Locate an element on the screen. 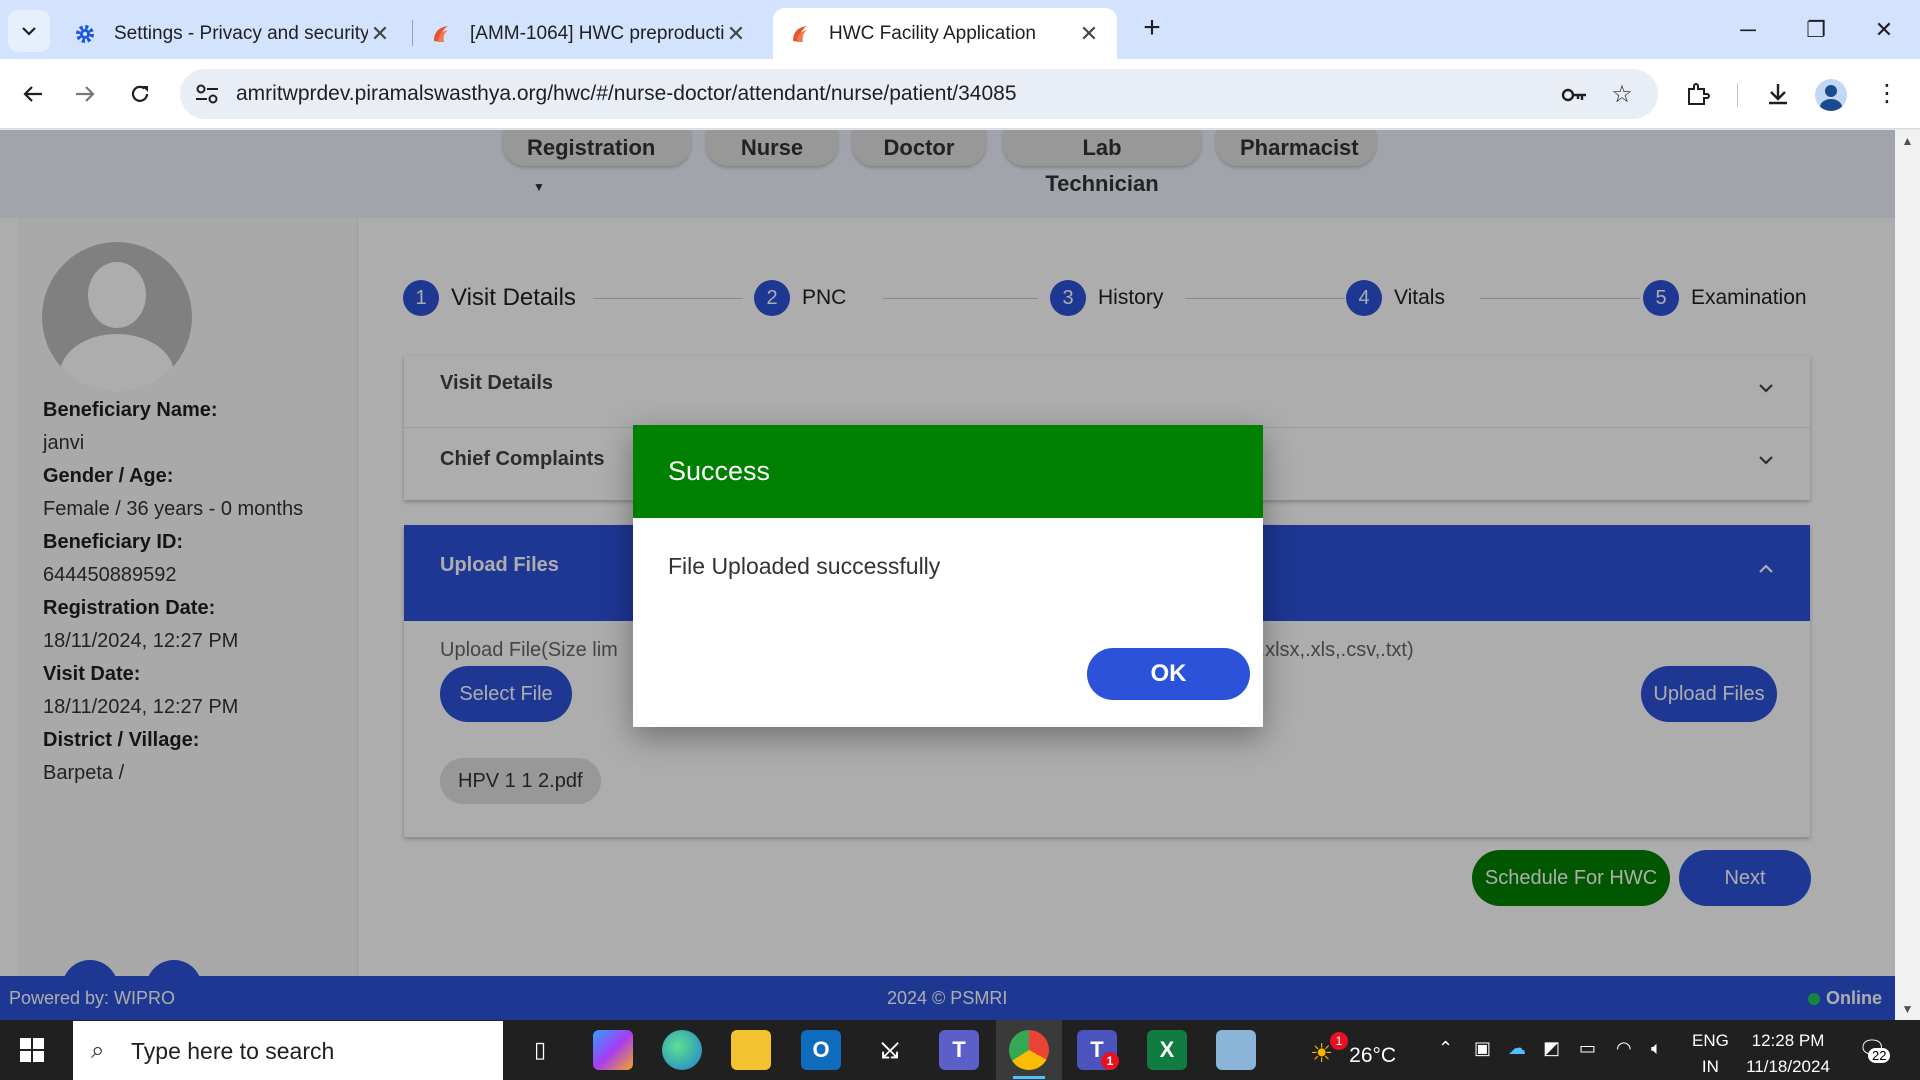 This screenshot has width=1920, height=1080. clock-time: 12:28 PM is located at coordinates (1788, 1040).